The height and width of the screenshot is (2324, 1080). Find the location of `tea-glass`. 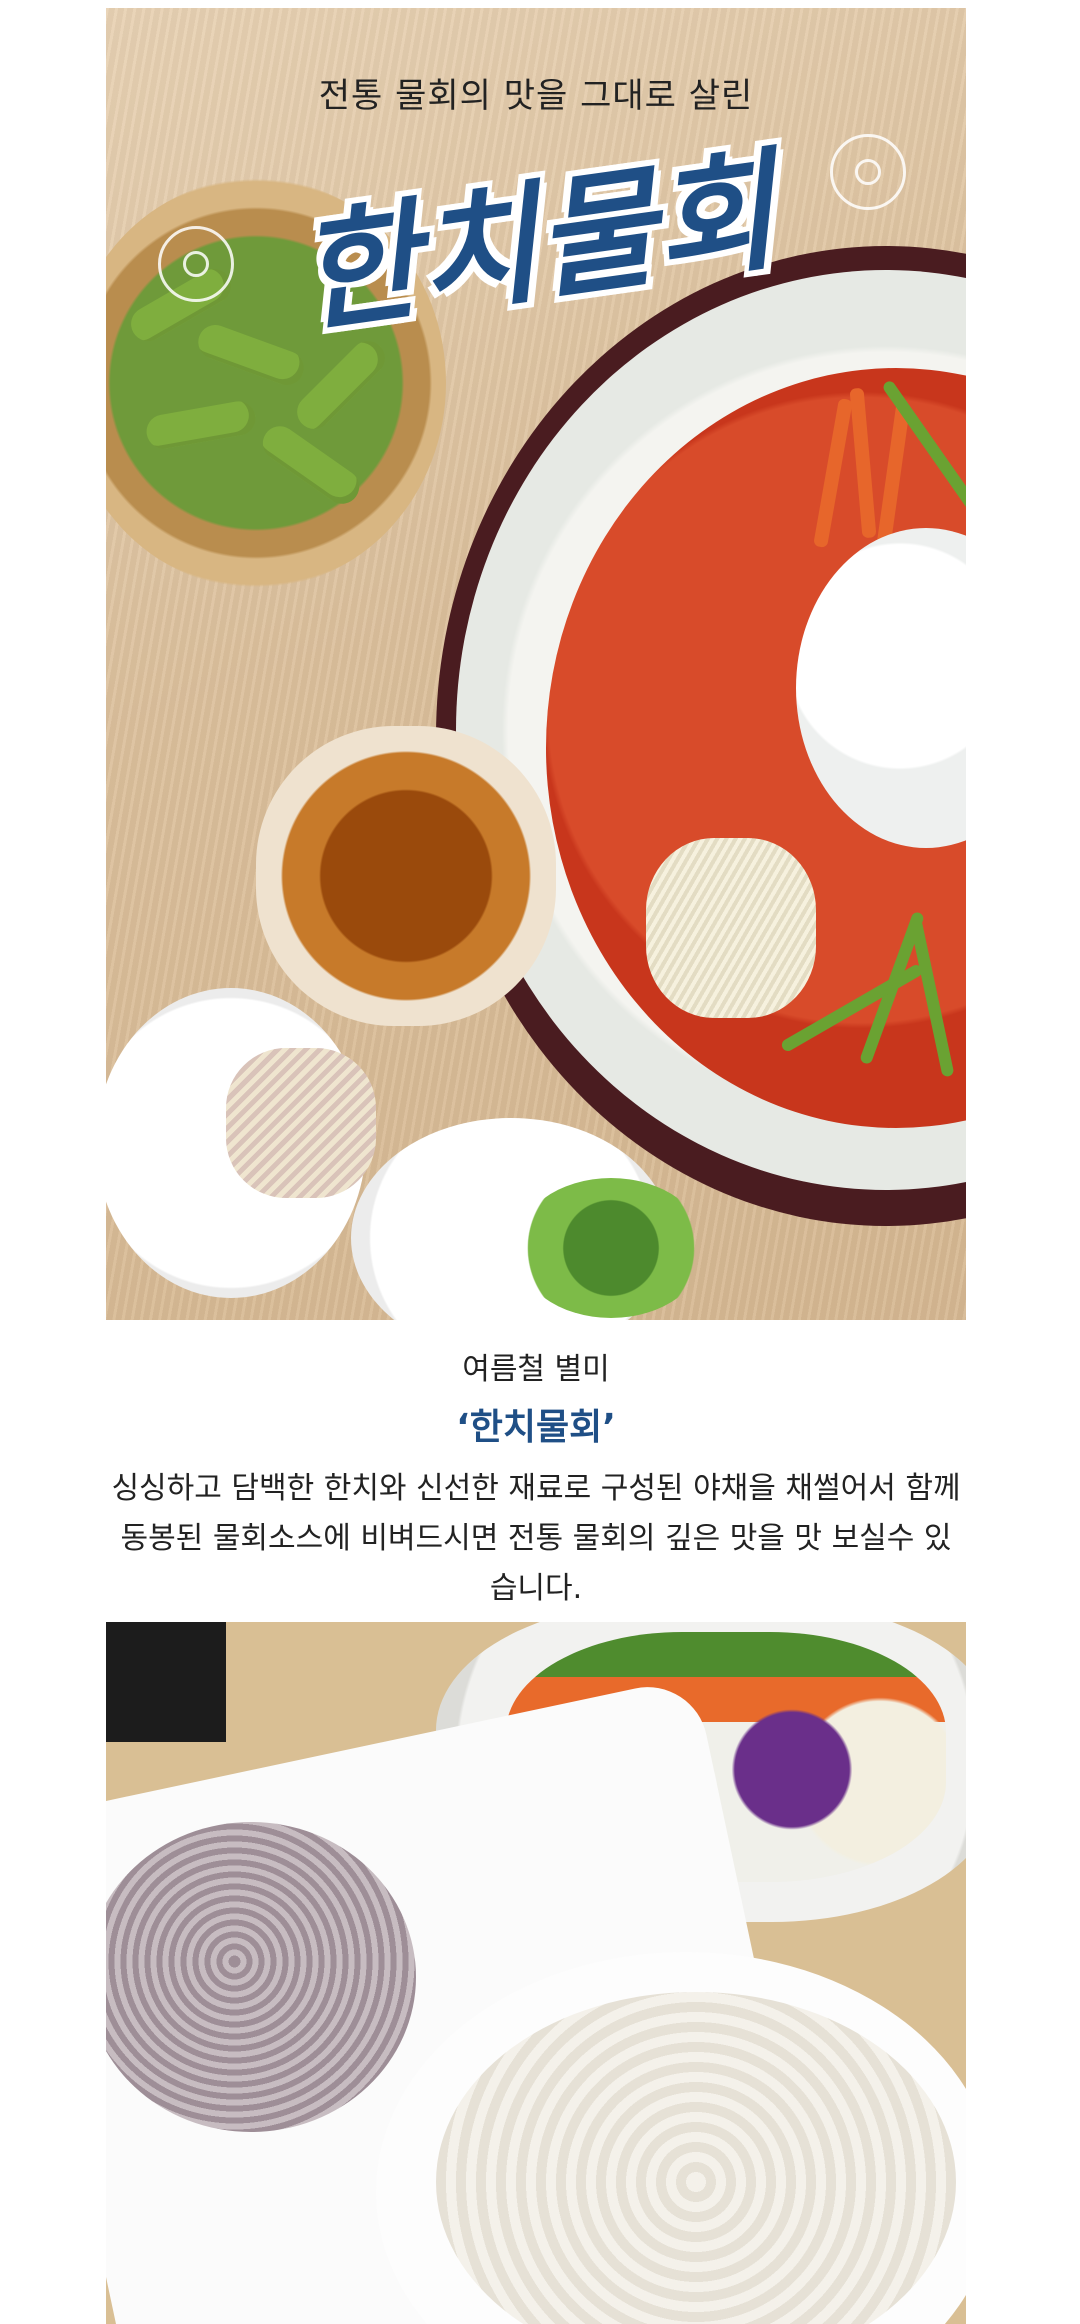

tea-glass is located at coordinates (406, 876).